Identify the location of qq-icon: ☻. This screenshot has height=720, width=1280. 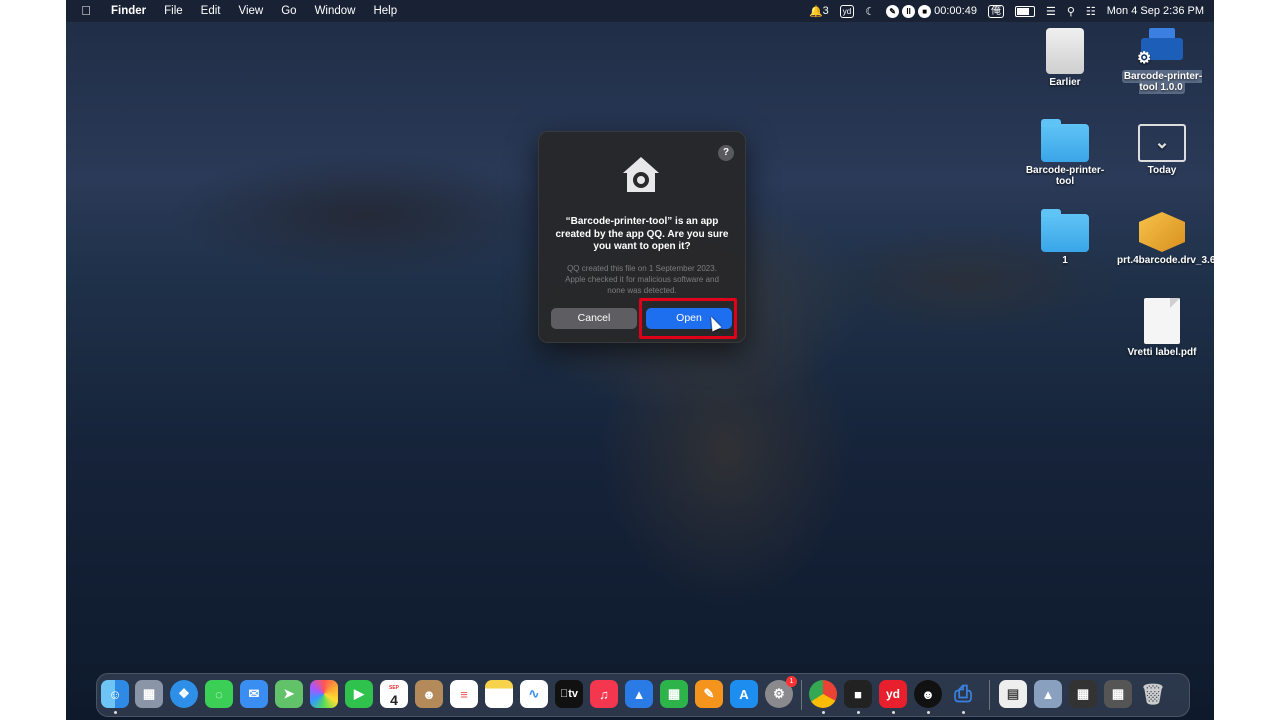
(928, 694).